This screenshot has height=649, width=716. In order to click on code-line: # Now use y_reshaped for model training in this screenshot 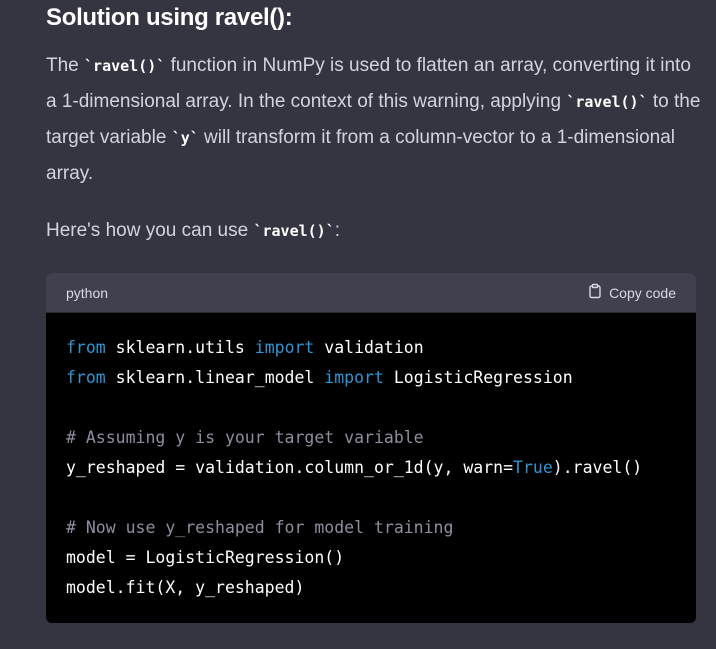, I will do `click(371, 528)`.